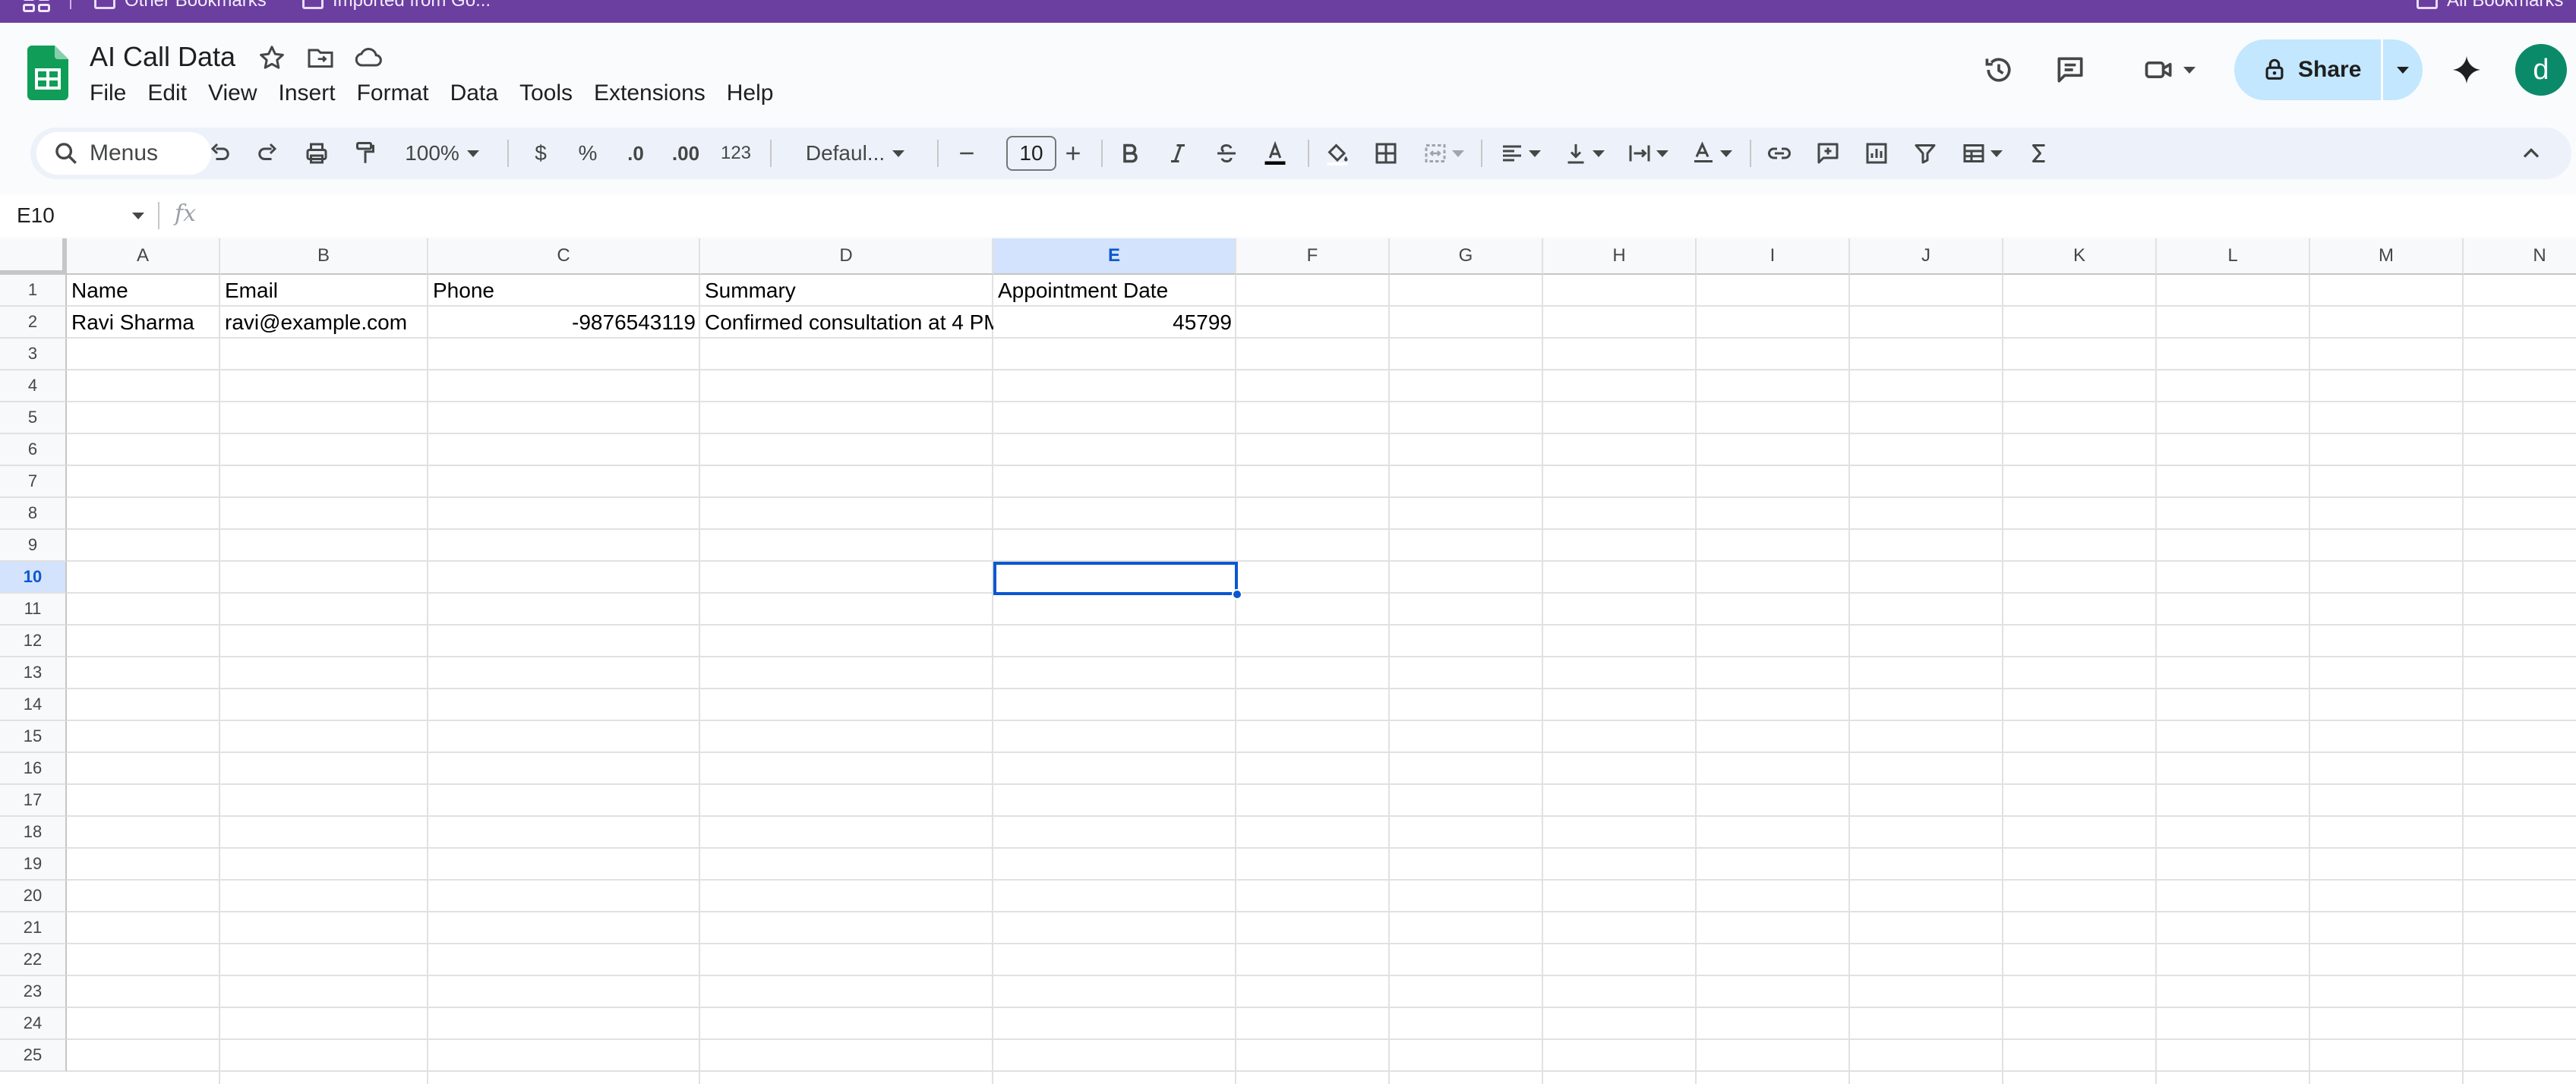  Describe the element at coordinates (272, 58) in the screenshot. I see `star-icon` at that location.